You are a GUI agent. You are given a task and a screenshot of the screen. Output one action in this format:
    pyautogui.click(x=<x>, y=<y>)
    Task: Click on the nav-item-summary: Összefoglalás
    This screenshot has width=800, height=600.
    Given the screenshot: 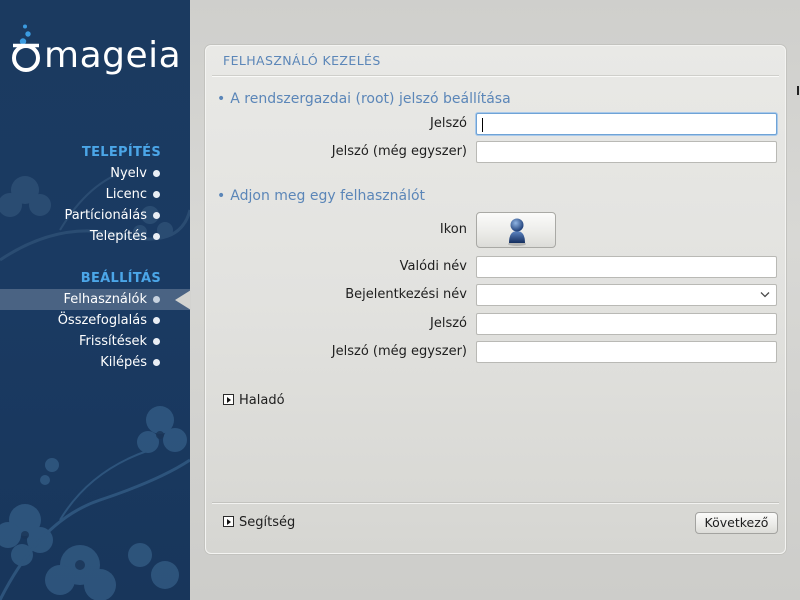 What is the action you would take?
    pyautogui.click(x=95, y=320)
    